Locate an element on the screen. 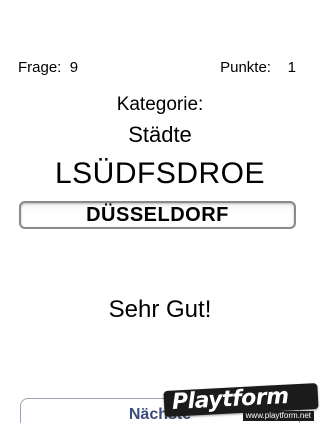  result-message: Sehr Gut! is located at coordinates (160, 309).